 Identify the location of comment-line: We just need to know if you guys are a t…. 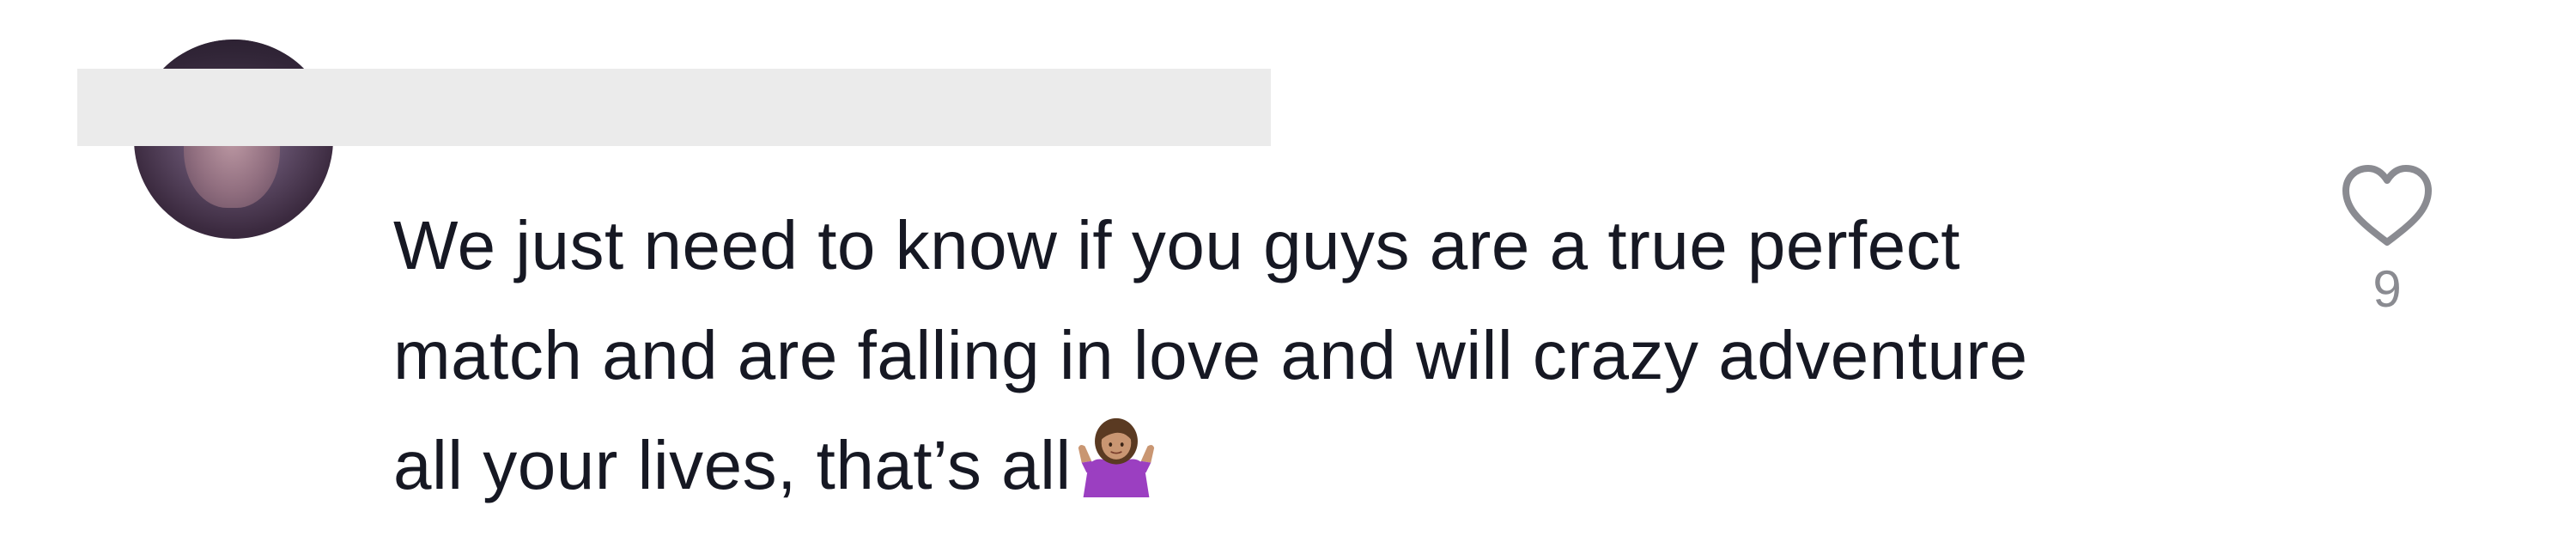
(1177, 245).